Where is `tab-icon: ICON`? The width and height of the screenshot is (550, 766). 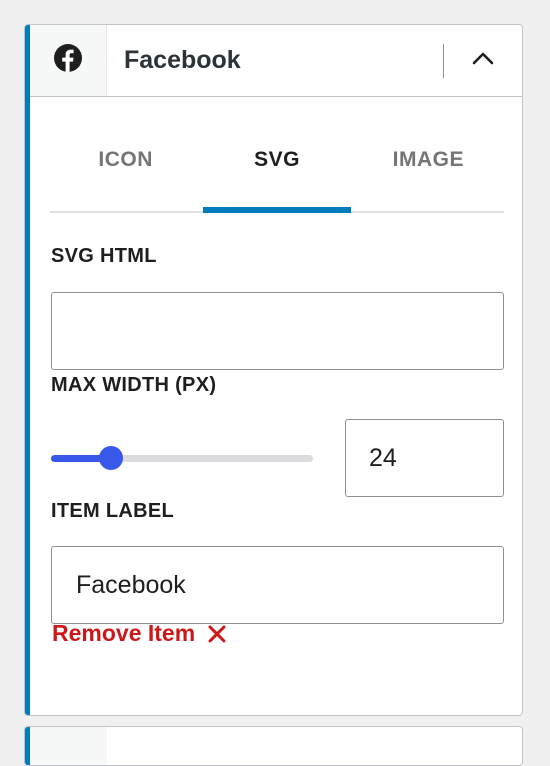
tab-icon: ICON is located at coordinates (125, 167).